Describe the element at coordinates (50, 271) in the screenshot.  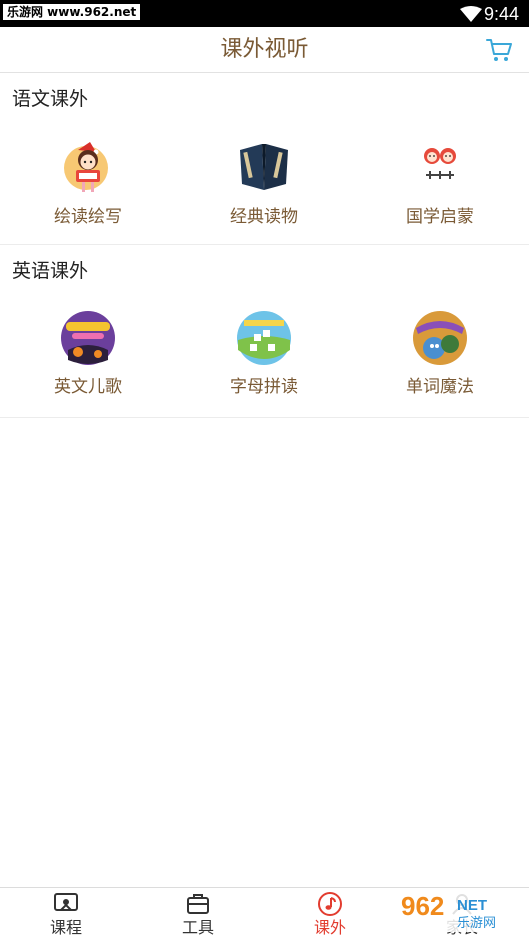
I see `section-title: 英语课外` at that location.